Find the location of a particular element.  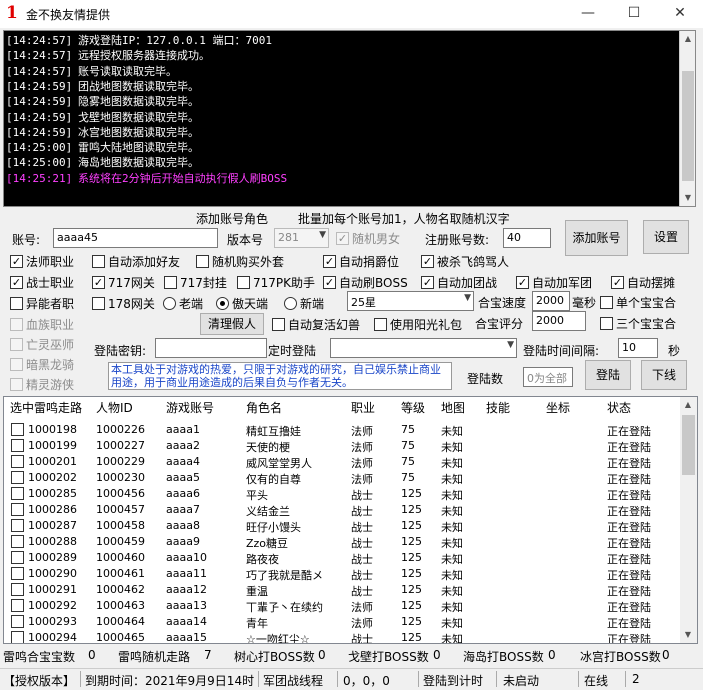

table-row: 1000294 1000465 aaaa15 ☆一吻红尘☆ 战士 125 未知 正在登陆 is located at coordinates (342, 636).